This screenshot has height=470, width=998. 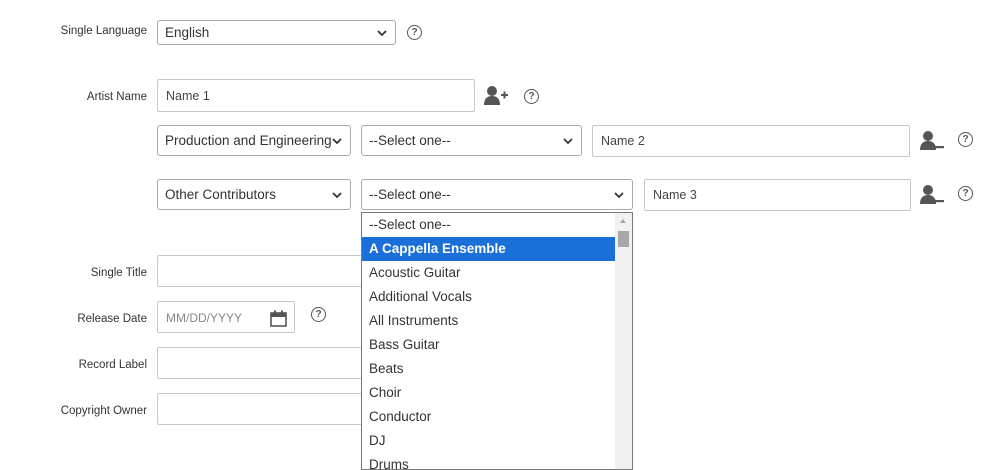 What do you see at coordinates (489, 249) in the screenshot?
I see `dropdown-option-highlighted: A Cappella Ensemble` at bounding box center [489, 249].